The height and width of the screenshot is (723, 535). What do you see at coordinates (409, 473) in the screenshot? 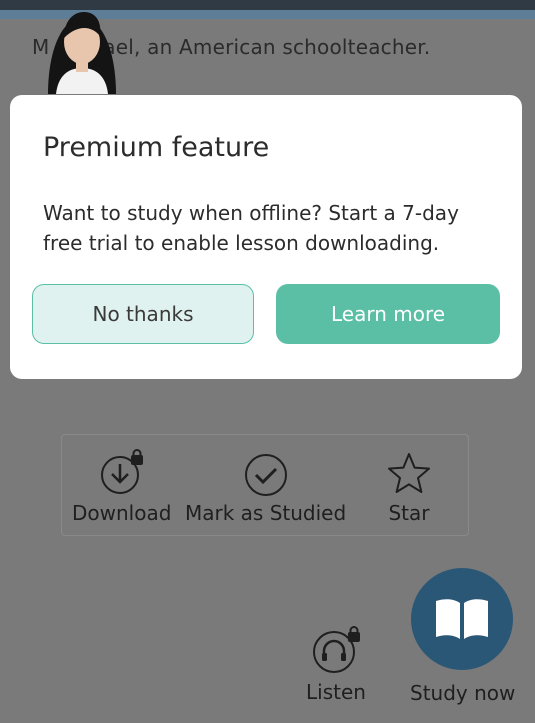
I see `star-outline-icon` at bounding box center [409, 473].